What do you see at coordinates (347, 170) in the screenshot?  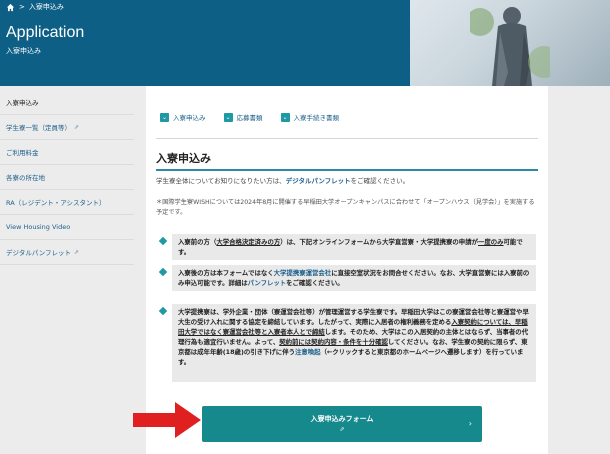 I see `title-underline` at bounding box center [347, 170].